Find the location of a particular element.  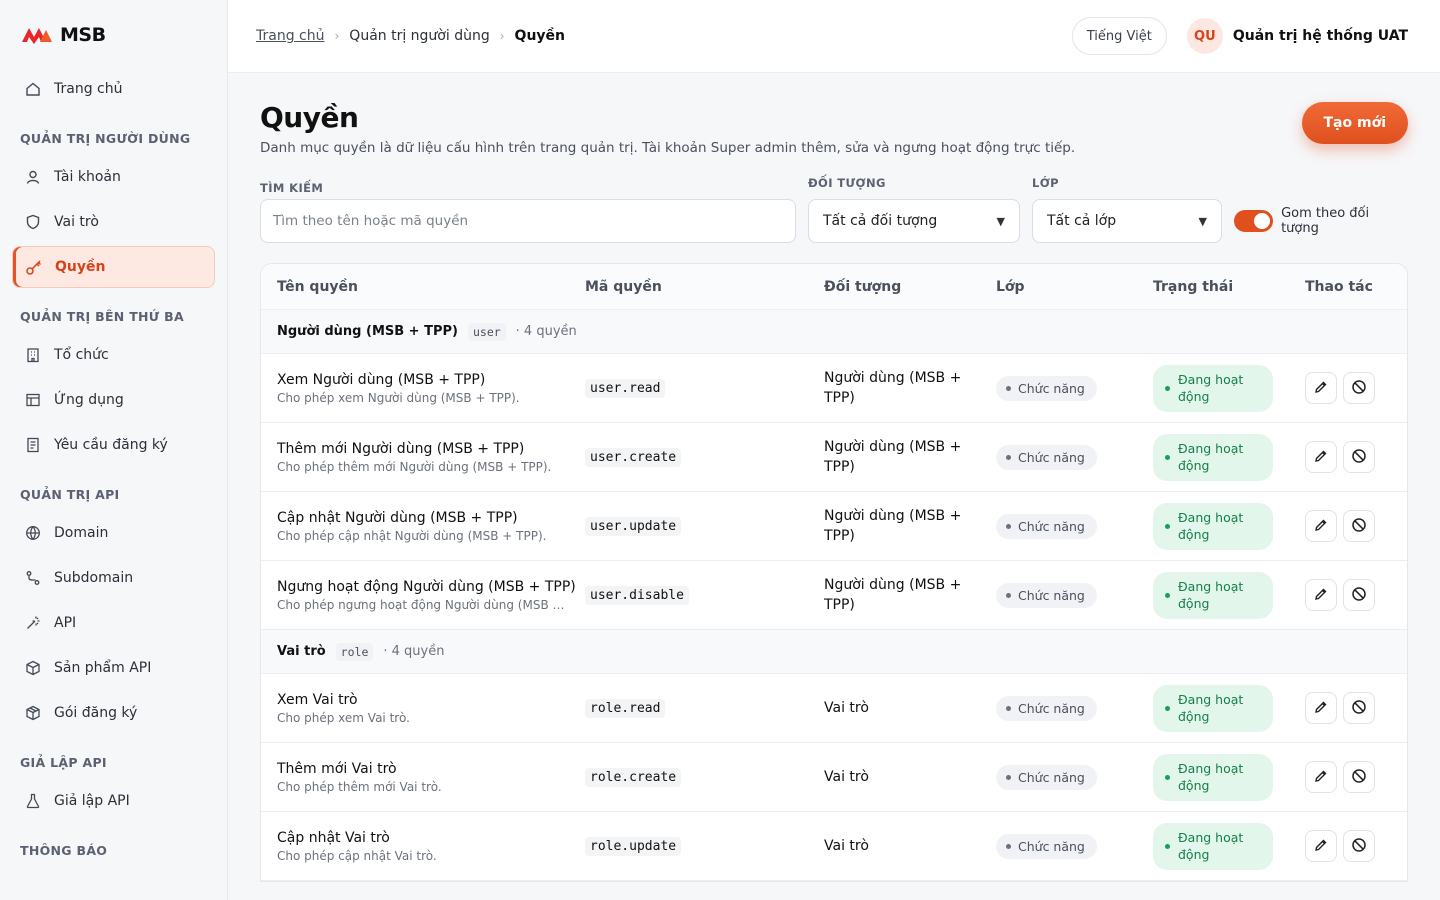

sidebar-item-subdomain: Subdomain is located at coordinates (113, 578).